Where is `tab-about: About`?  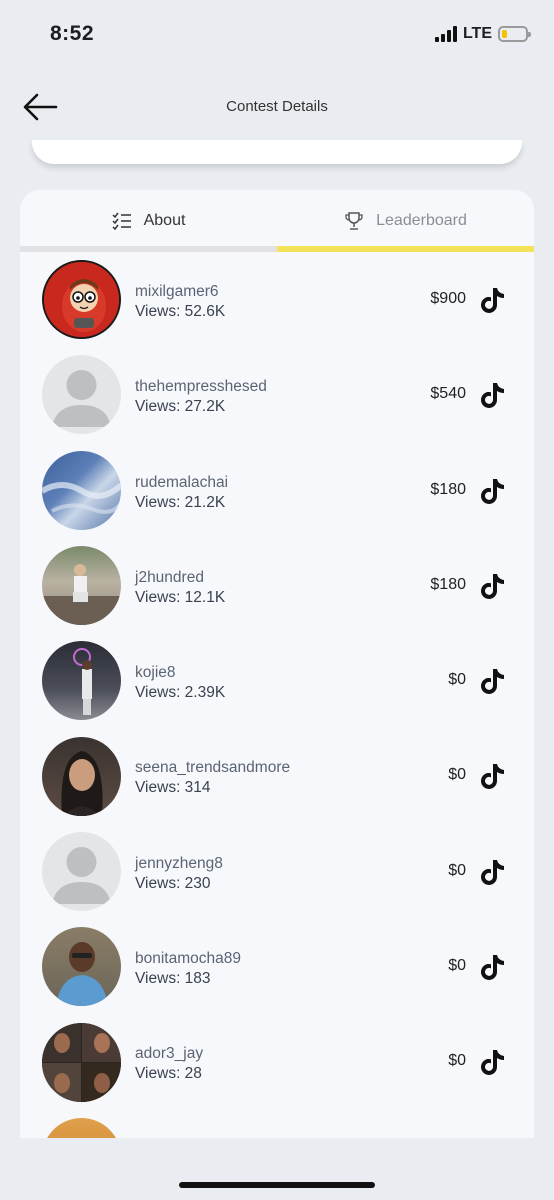 tab-about: About is located at coordinates (148, 221).